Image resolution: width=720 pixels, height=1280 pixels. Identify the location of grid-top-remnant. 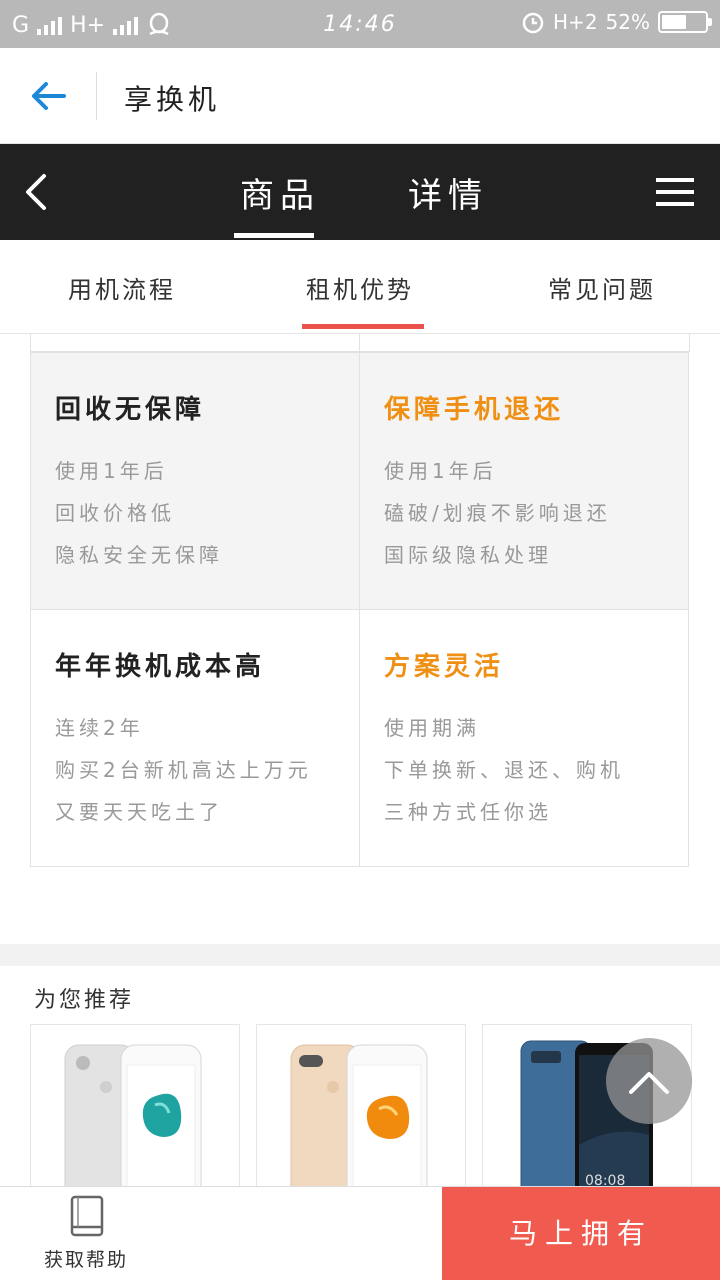
(360, 343).